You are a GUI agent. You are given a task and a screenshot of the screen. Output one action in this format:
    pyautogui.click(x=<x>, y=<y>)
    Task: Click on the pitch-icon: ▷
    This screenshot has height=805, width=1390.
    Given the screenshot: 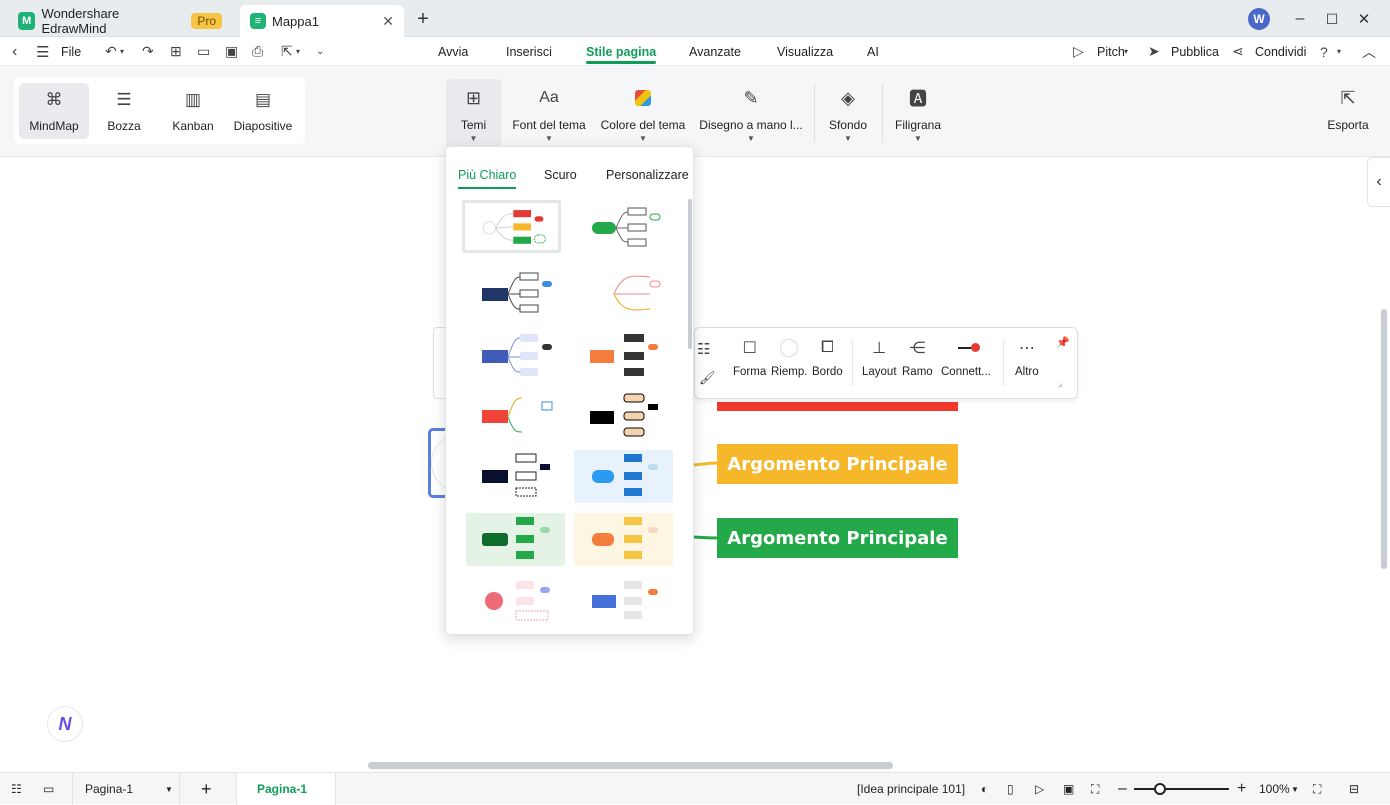 What is the action you would take?
    pyautogui.click(x=1078, y=51)
    